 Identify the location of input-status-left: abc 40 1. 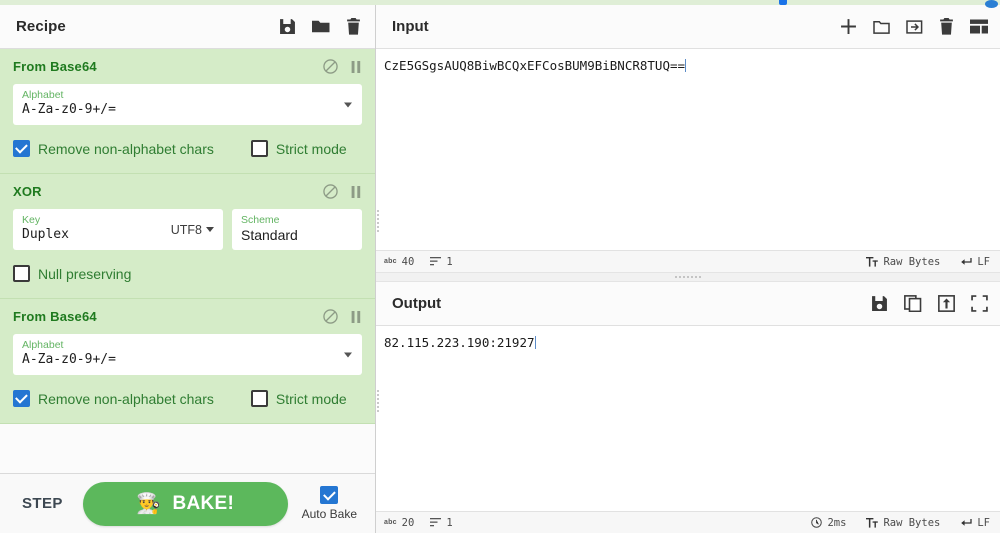
(418, 262).